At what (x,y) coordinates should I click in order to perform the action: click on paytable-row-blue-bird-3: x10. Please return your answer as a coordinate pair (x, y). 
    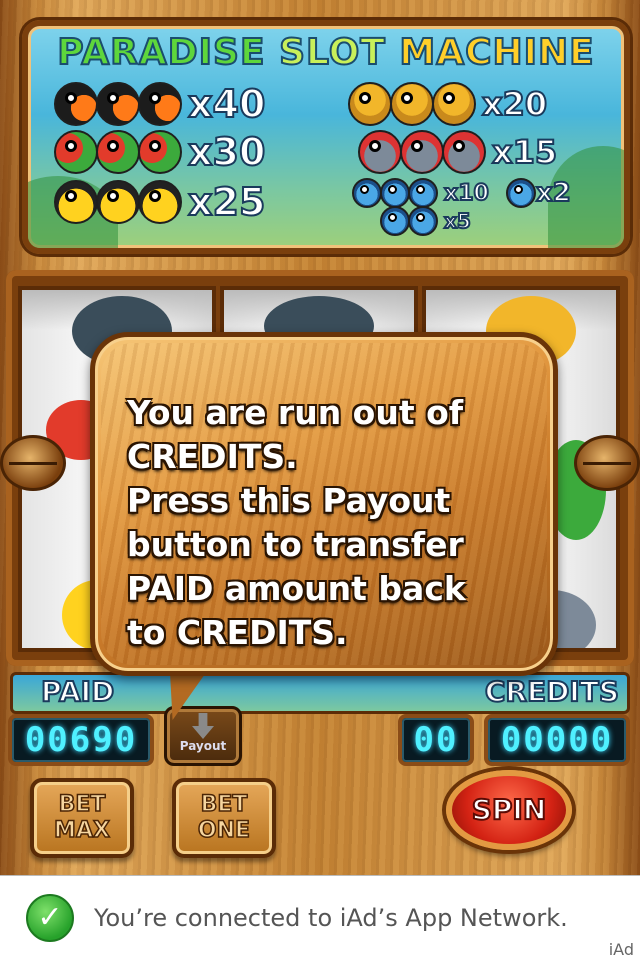
    Looking at the image, I should click on (421, 193).